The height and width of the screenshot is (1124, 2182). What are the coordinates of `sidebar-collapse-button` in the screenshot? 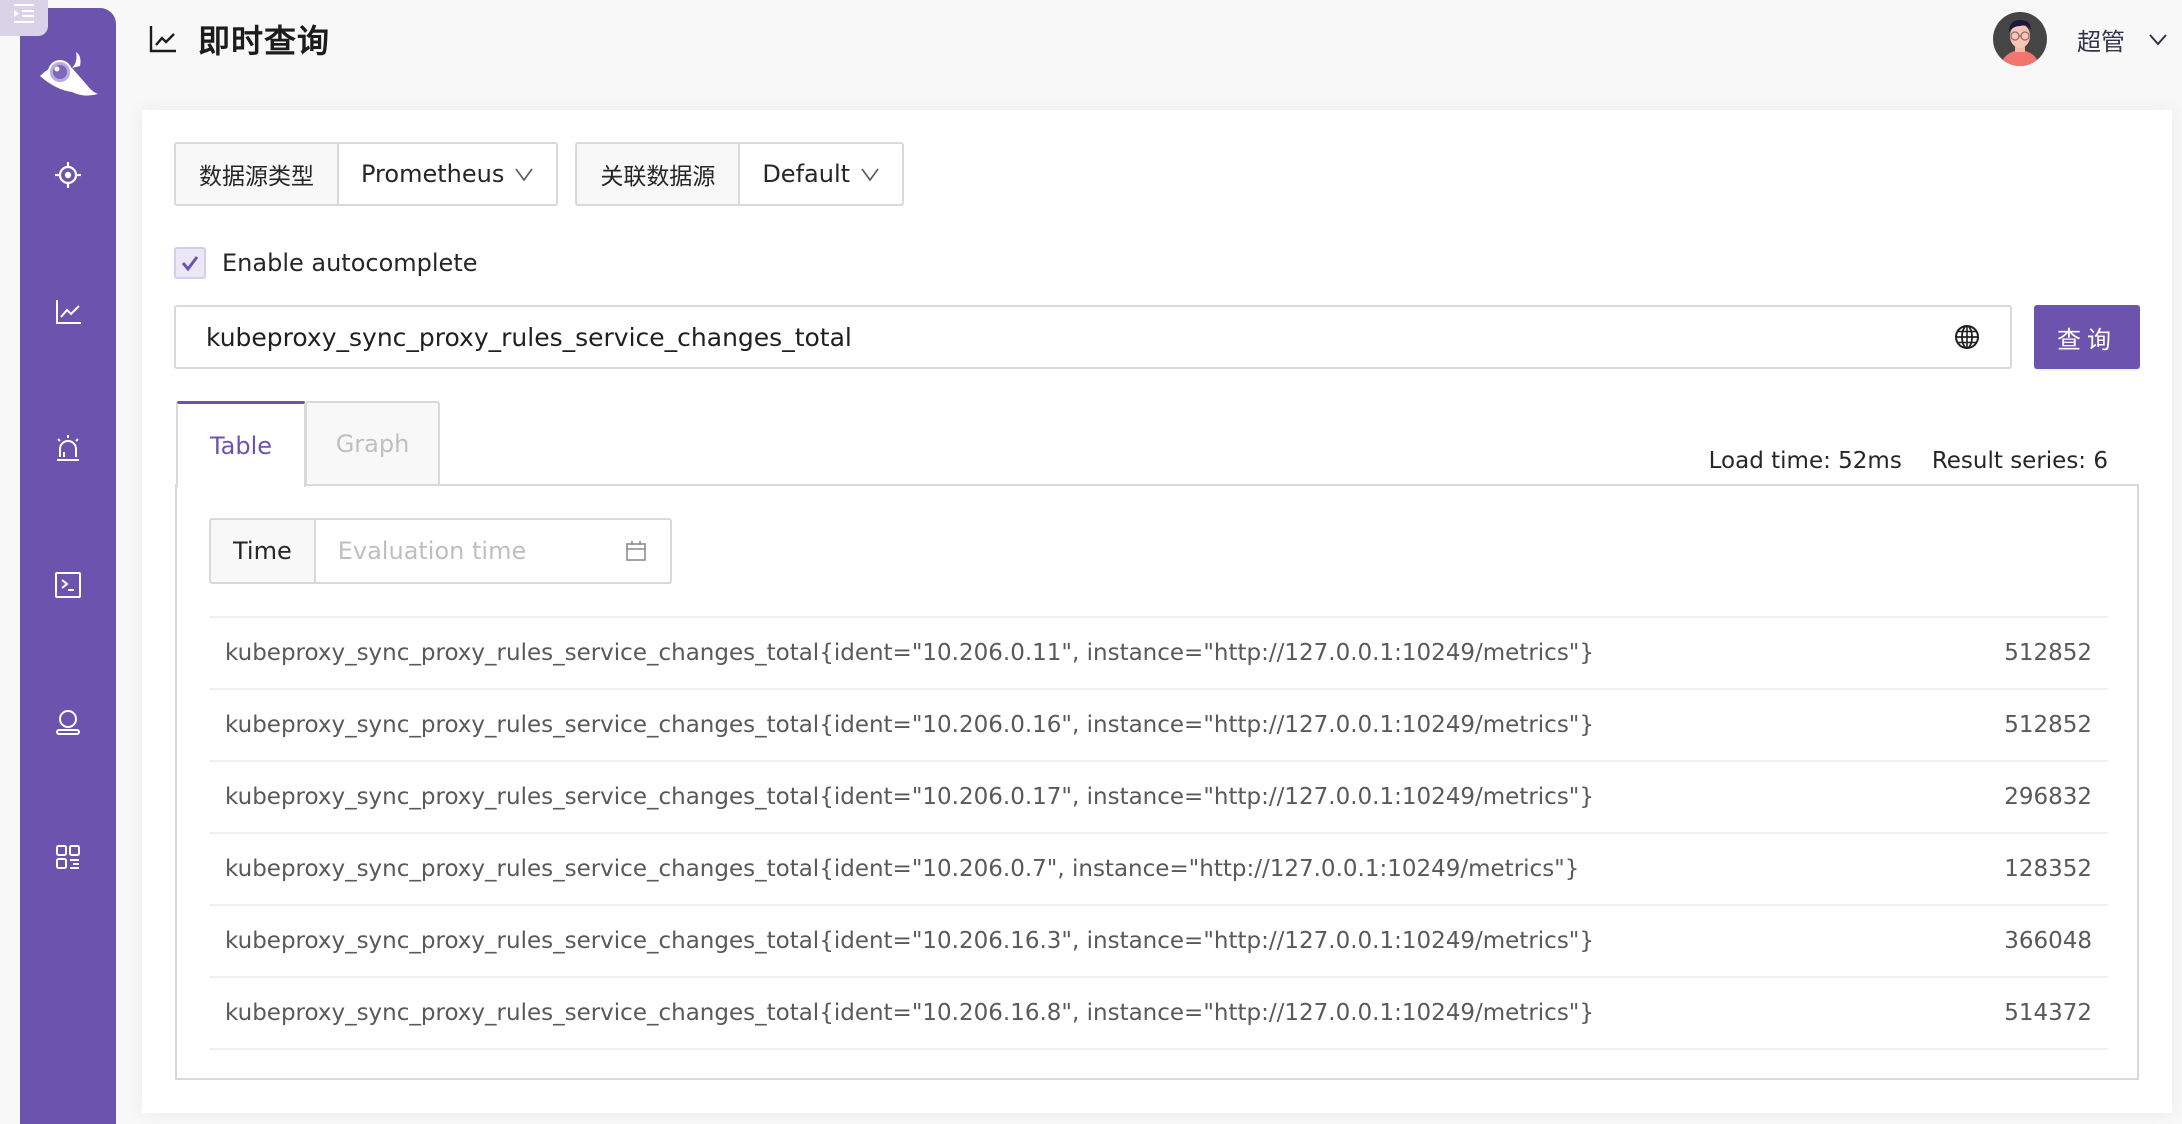 It's located at (24, 18).